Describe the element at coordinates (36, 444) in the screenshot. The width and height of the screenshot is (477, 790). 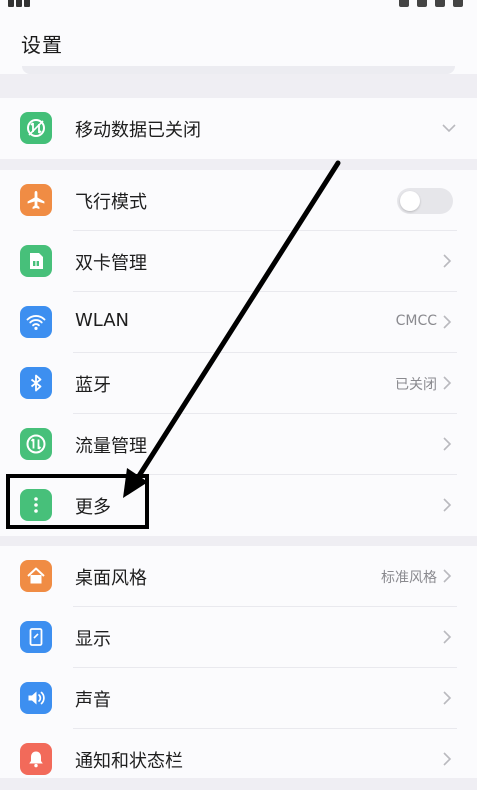
I see `data-usage-icon` at that location.